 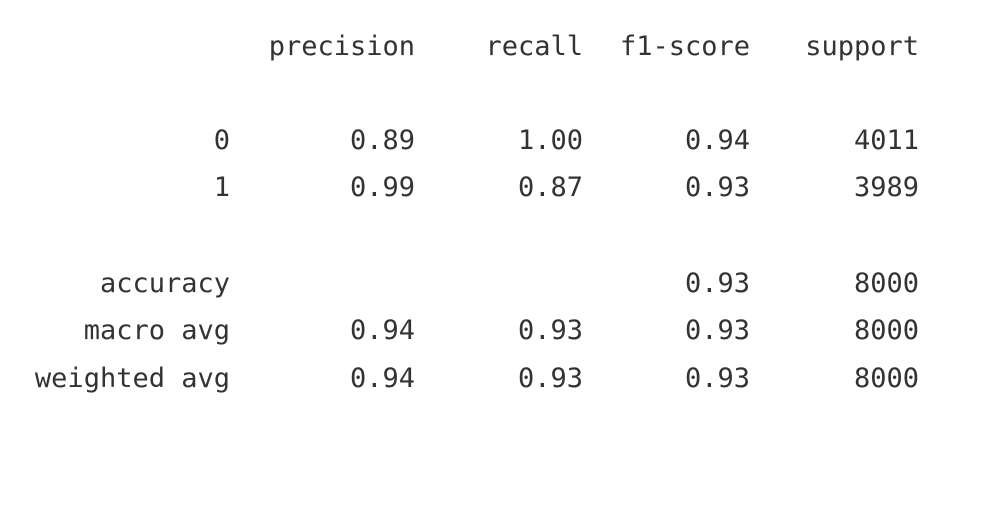 I want to click on table-row-accuracy: accuracy 0.93 8000, so click(x=496, y=284).